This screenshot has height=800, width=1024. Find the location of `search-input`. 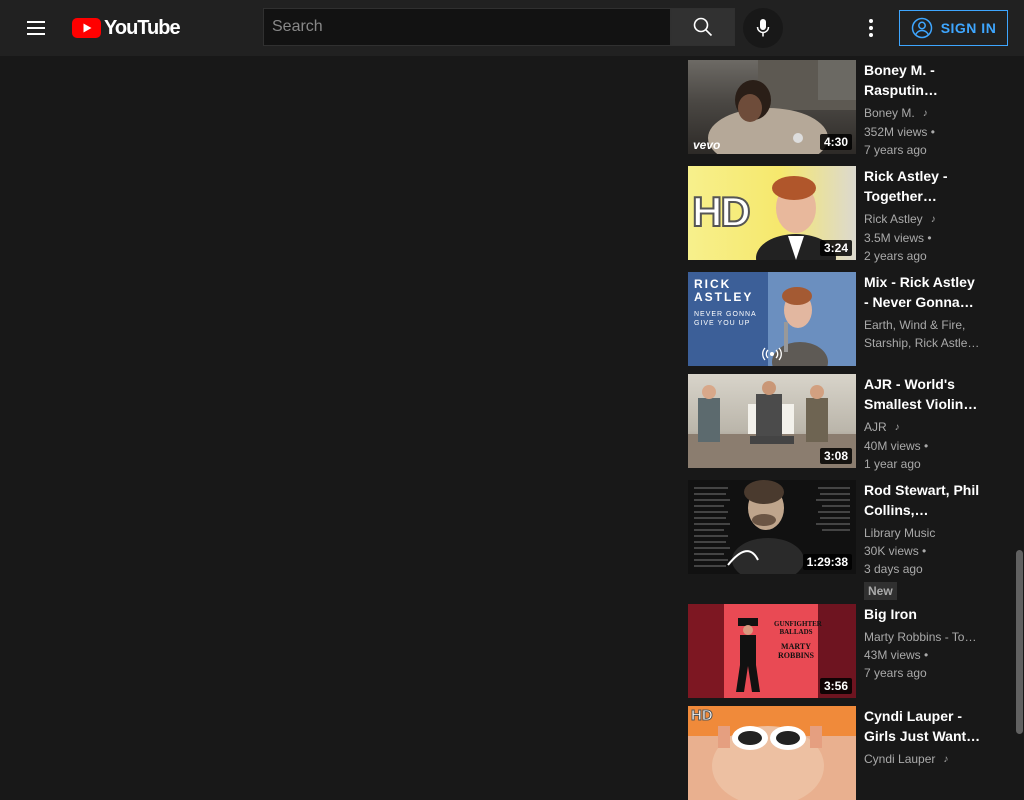

search-input is located at coordinates (467, 27).